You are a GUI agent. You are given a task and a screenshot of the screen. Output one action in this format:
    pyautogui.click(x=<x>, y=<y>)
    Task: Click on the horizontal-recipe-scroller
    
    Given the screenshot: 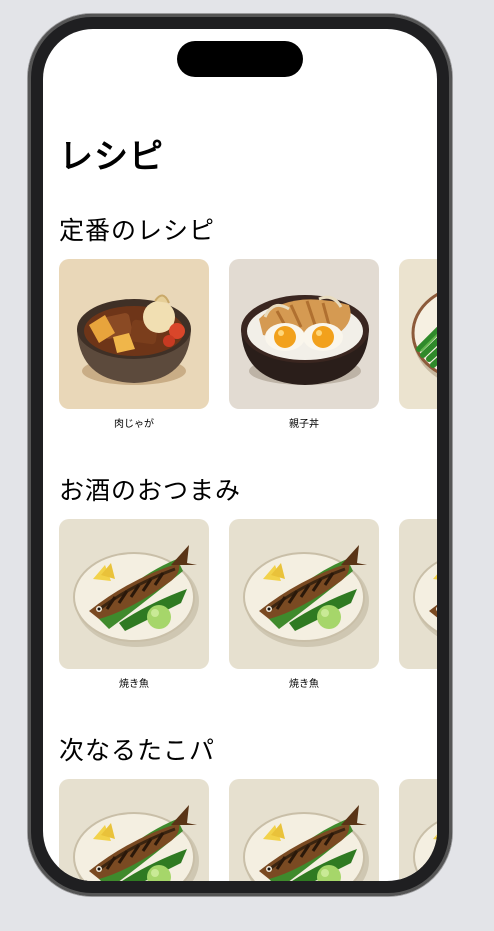 What is the action you would take?
    pyautogui.click(x=248, y=830)
    